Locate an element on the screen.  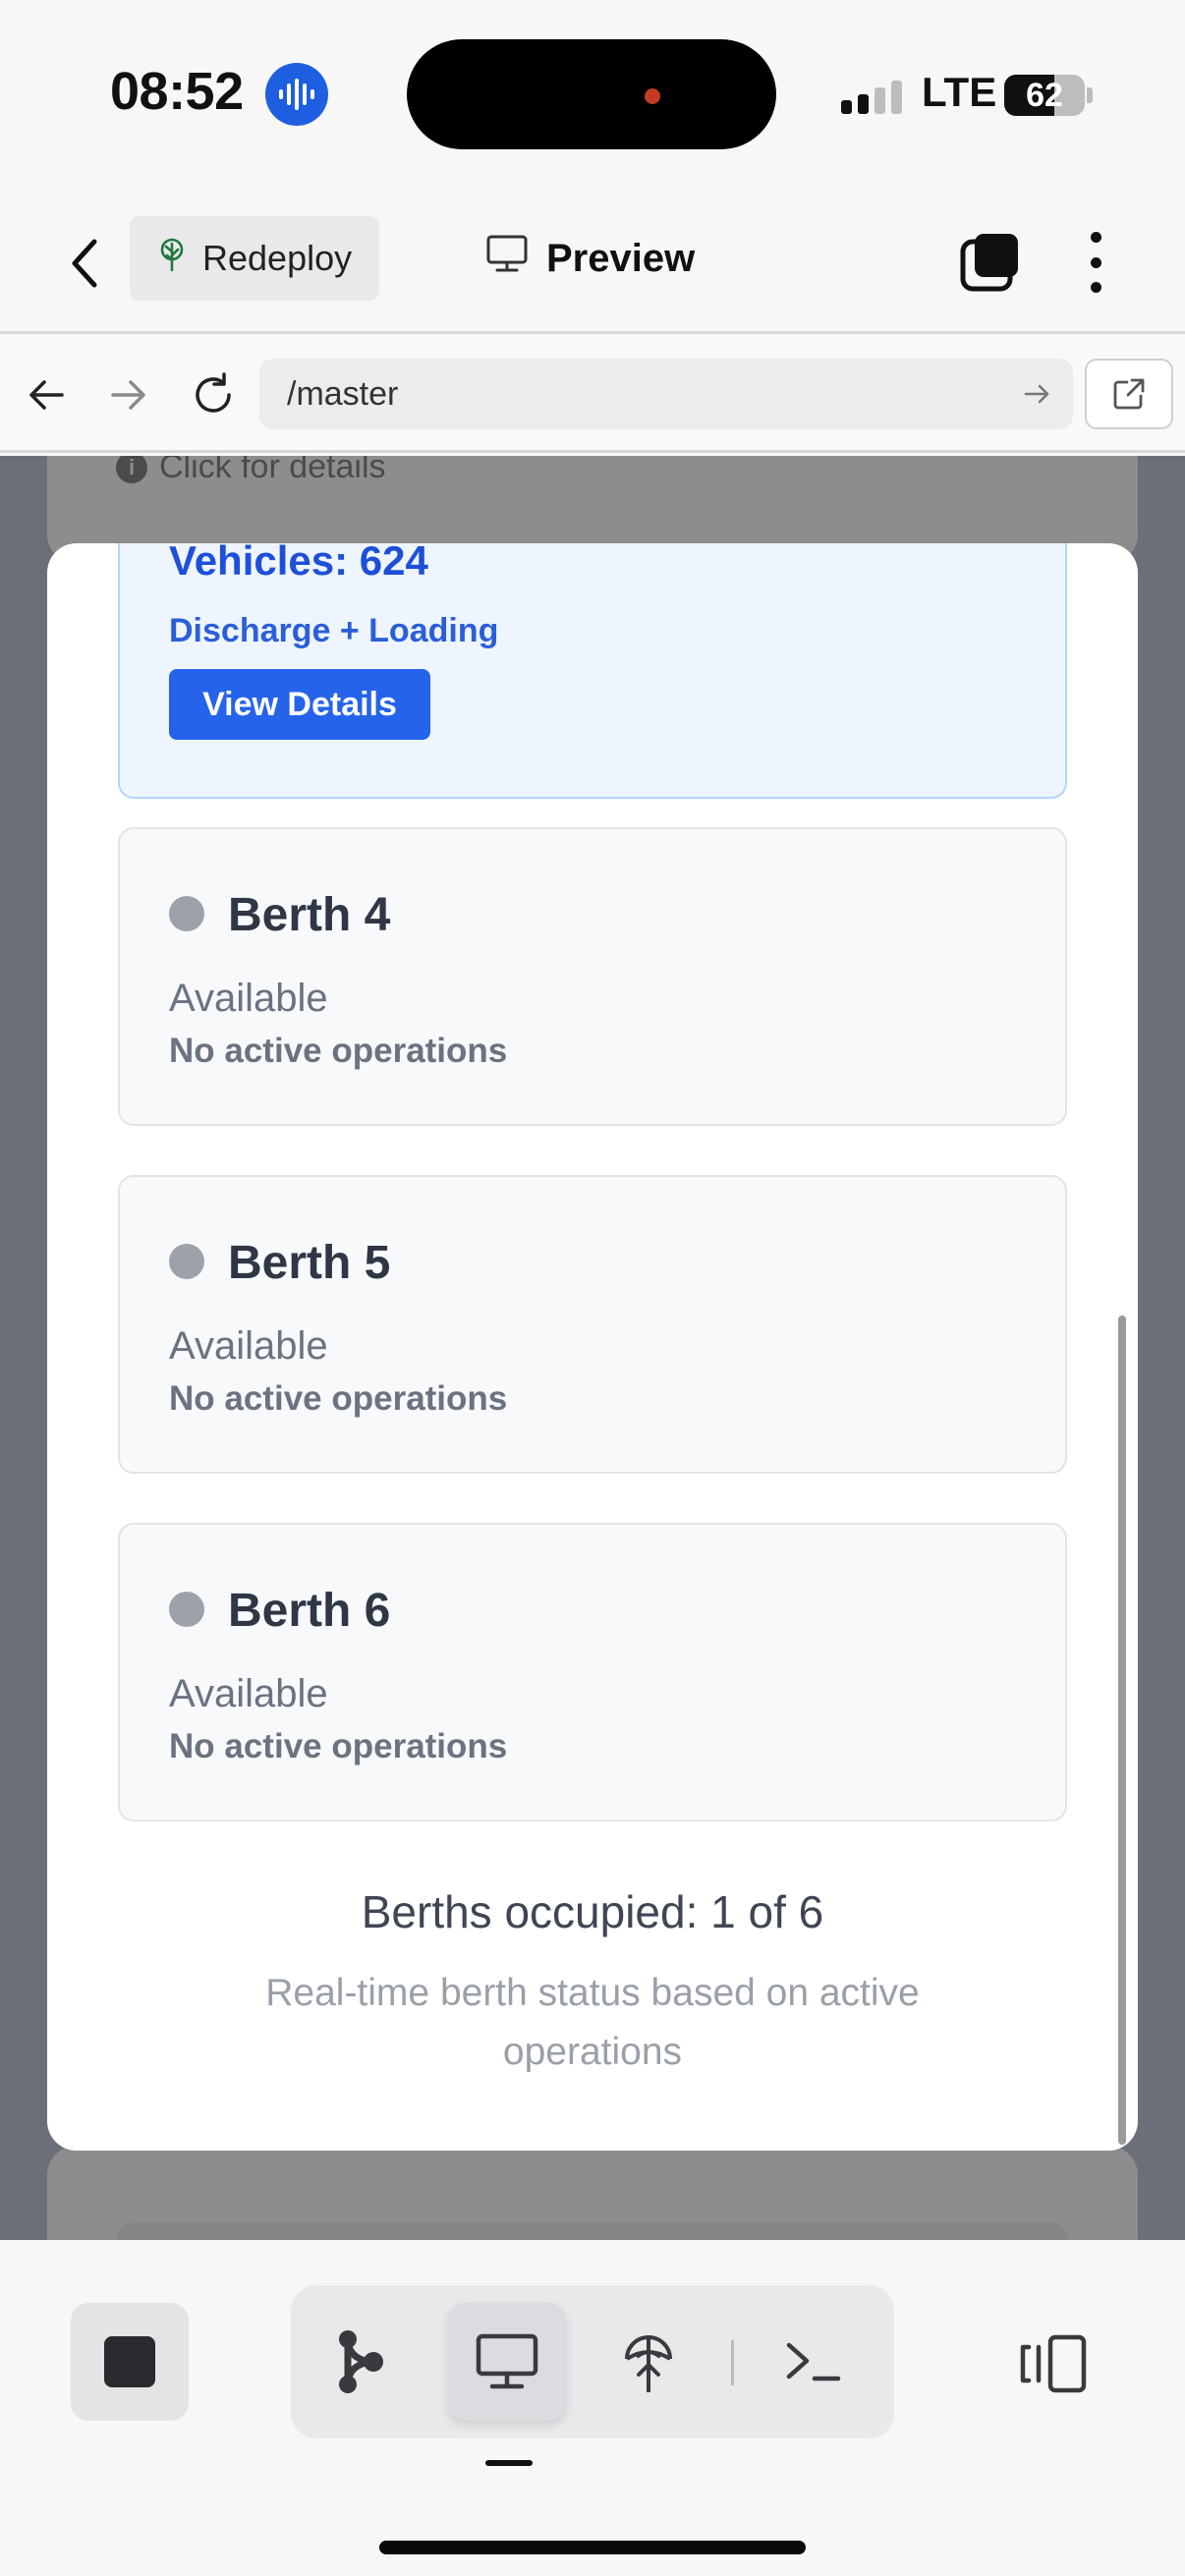
tabs-icon is located at coordinates (991, 261).